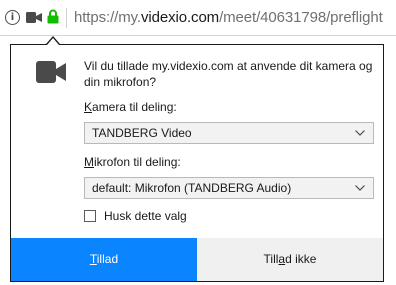 This screenshot has width=396, height=285. Describe the element at coordinates (134, 107) in the screenshot. I see `camera-label-text: amera til deling:` at that location.